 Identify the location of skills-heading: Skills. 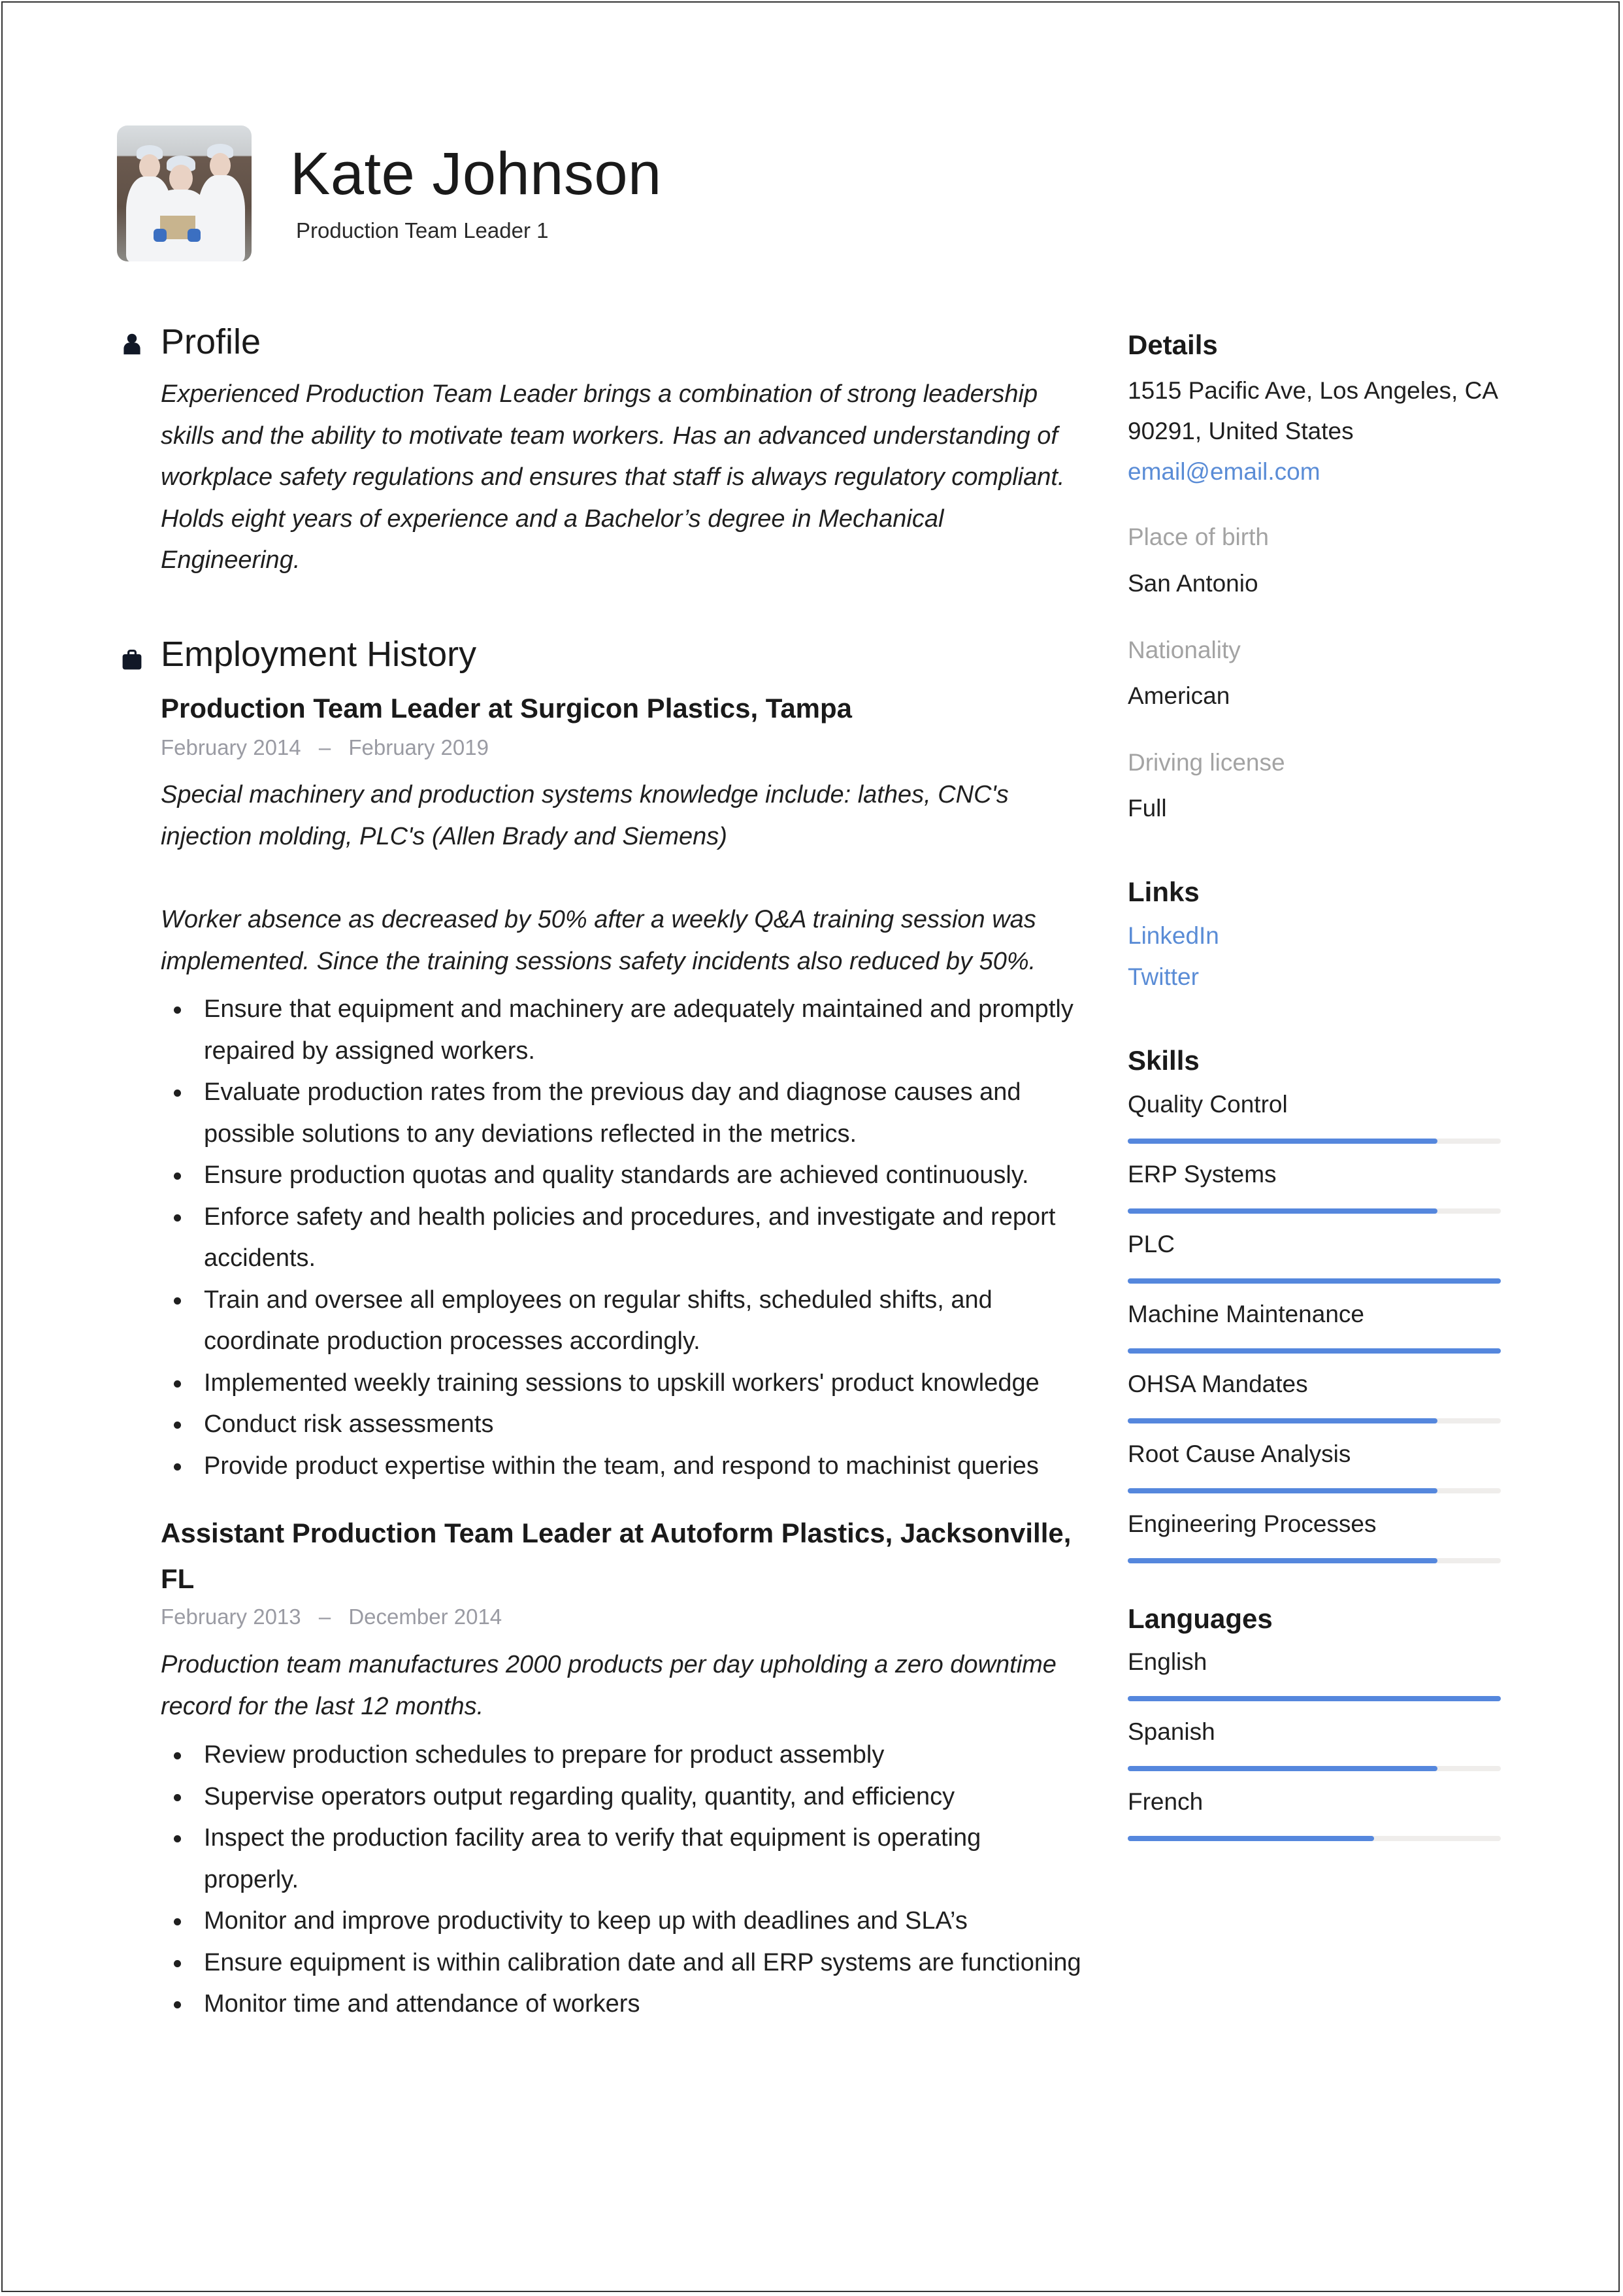
(1164, 1060).